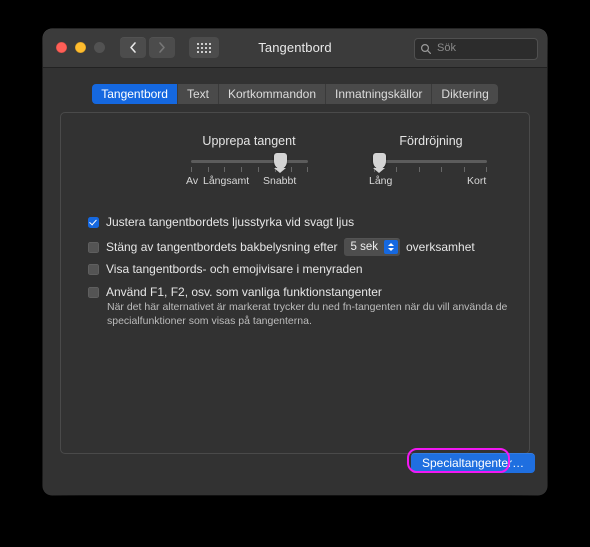  I want to click on key-repeat-label-off: Av, so click(192, 181).